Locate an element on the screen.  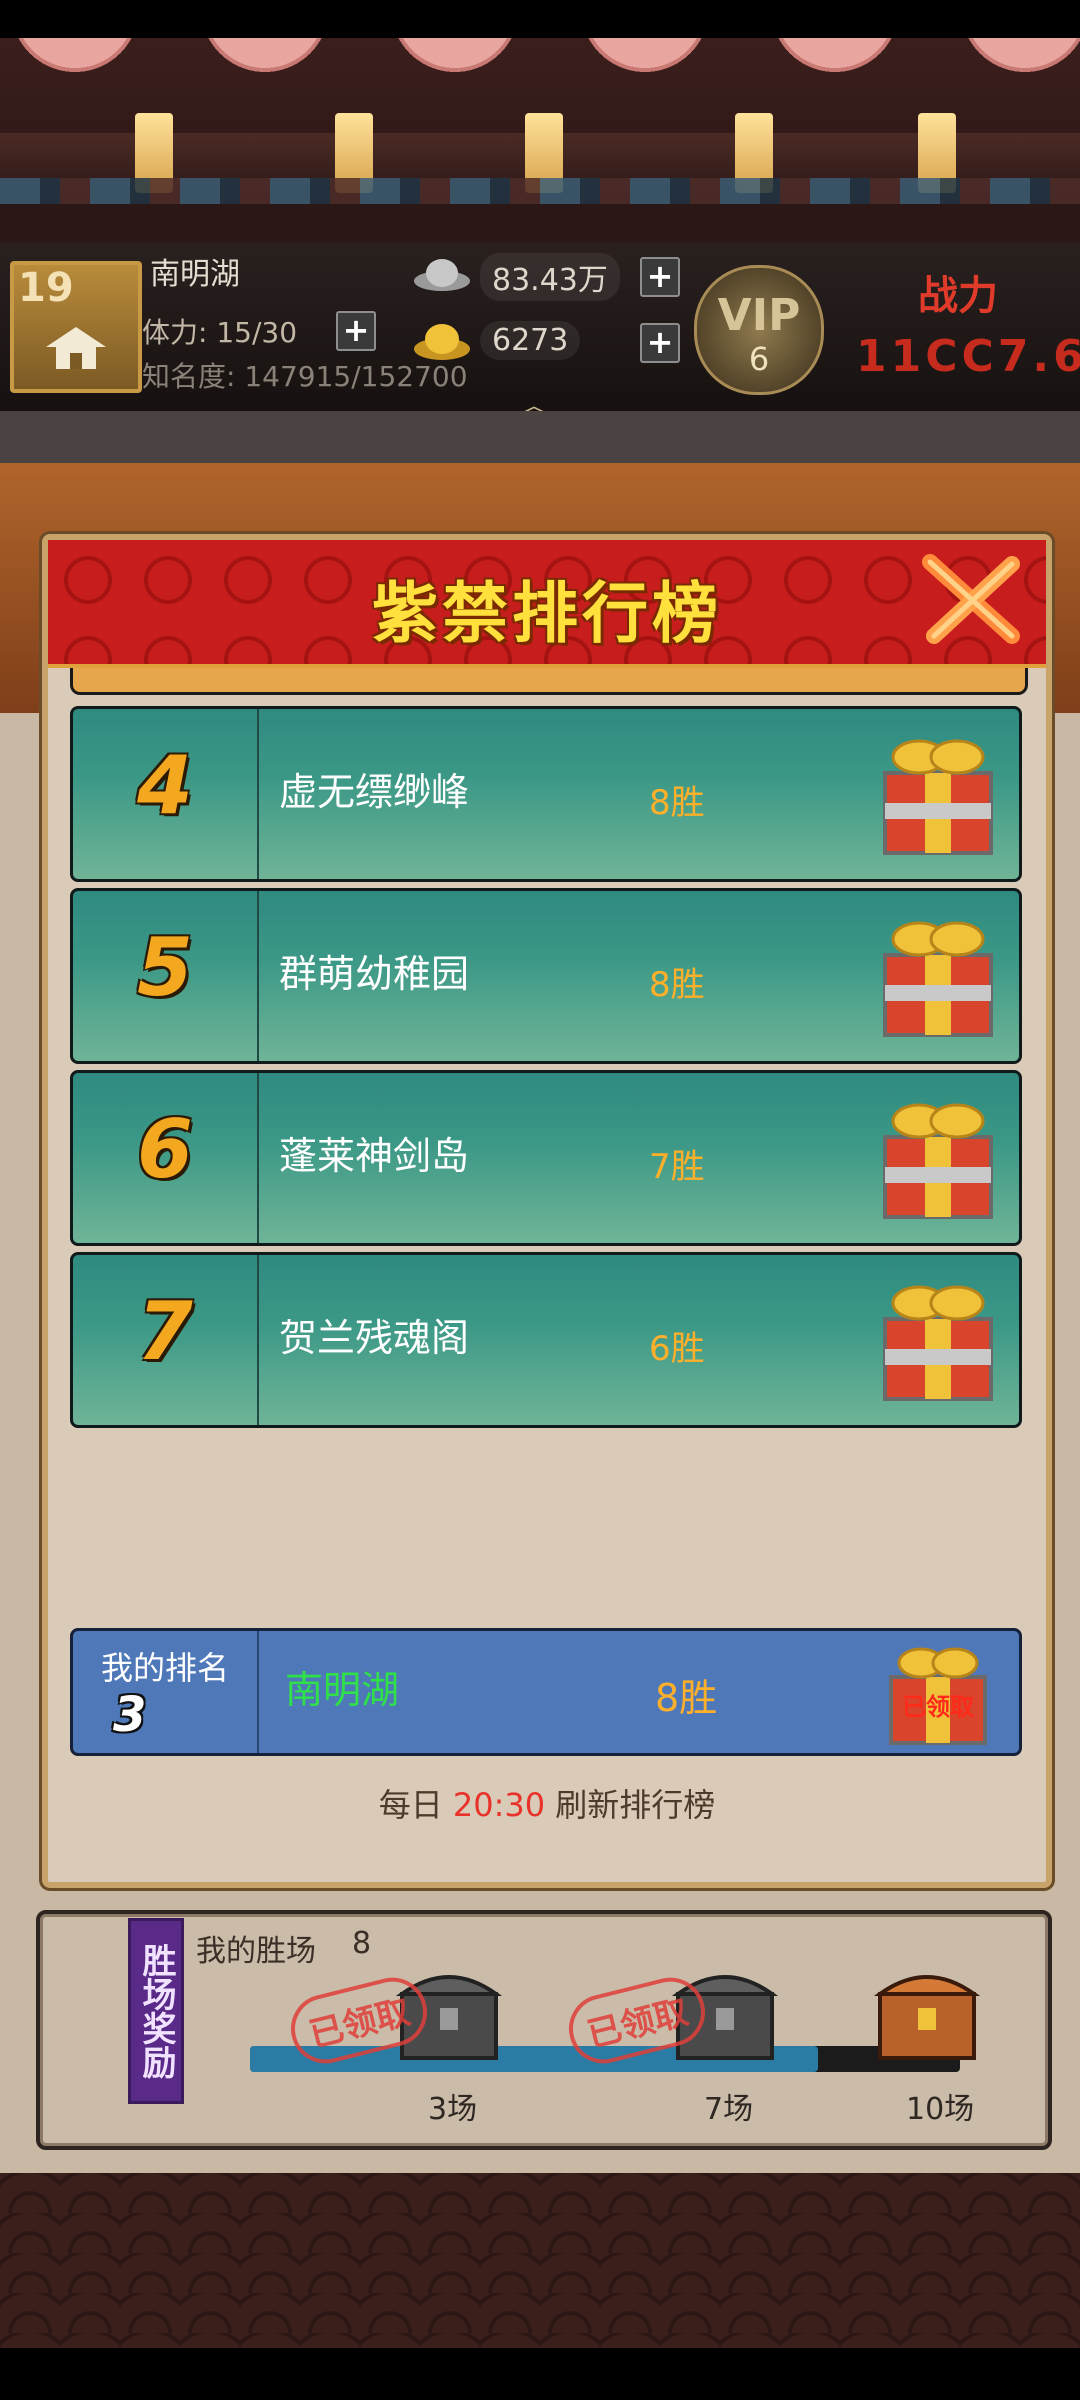
status-bar is located at coordinates (540, 19).